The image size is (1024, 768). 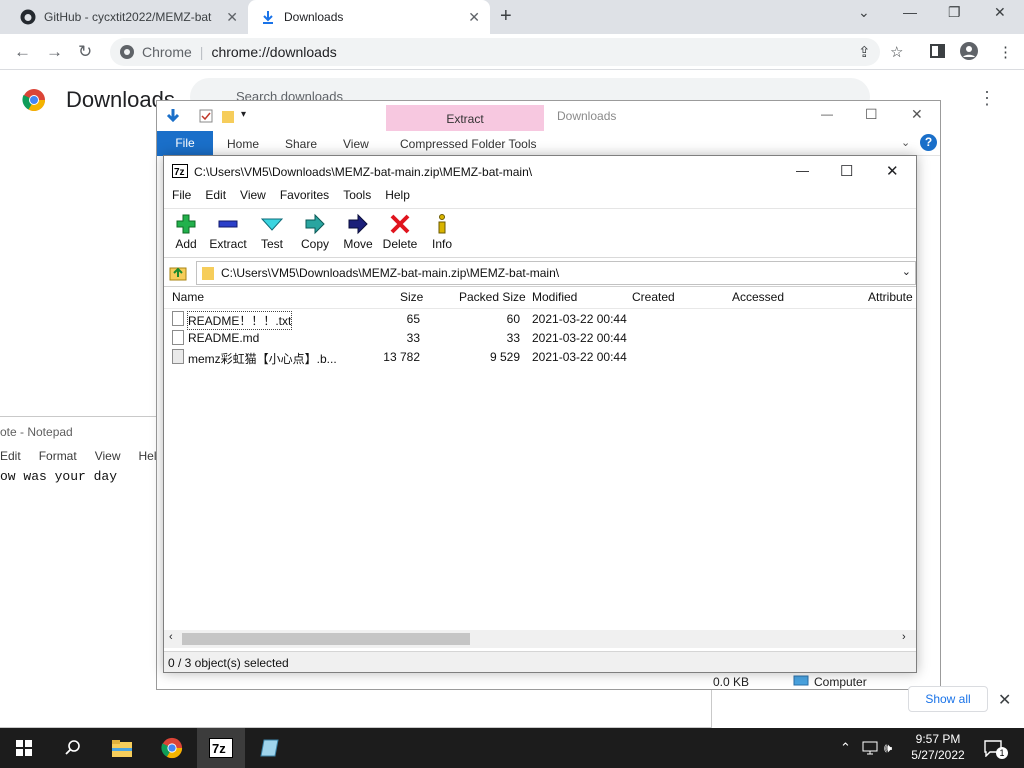 I want to click on col-name: Name, so click(x=188, y=297).